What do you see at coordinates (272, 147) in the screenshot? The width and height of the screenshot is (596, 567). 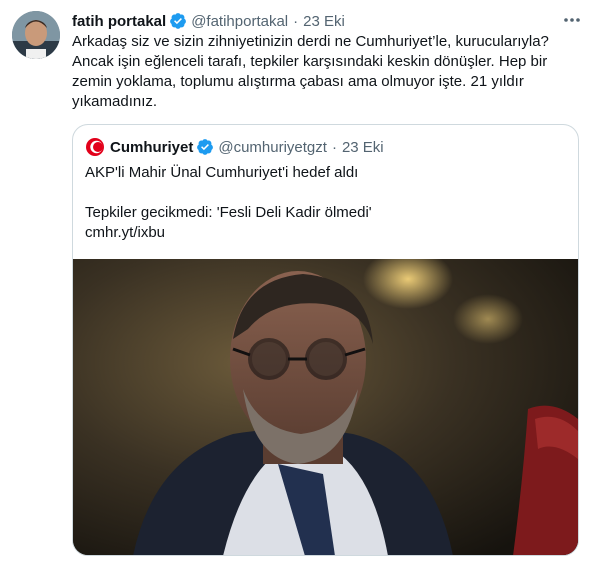 I see `quoted-author-handle: @cumhuriyetgzt` at bounding box center [272, 147].